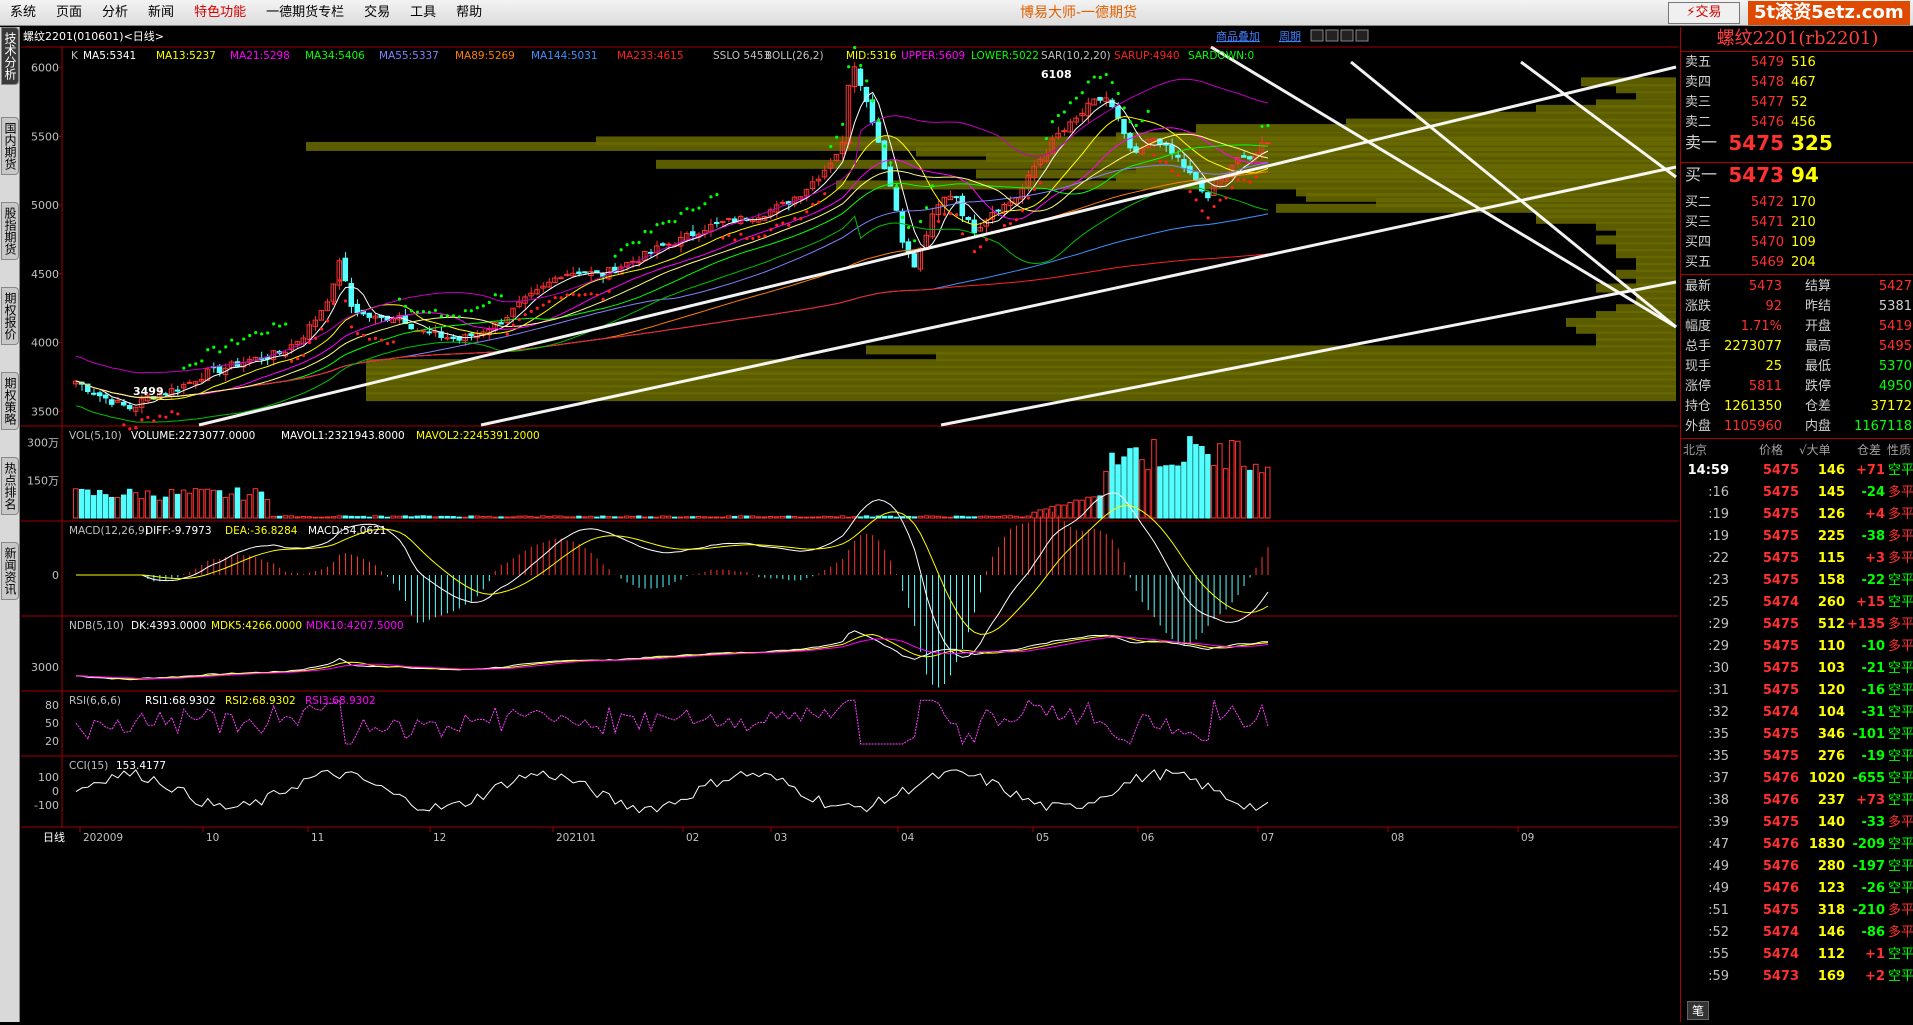 This screenshot has width=1913, height=1025. What do you see at coordinates (1290, 36) in the screenshot?
I see `period-link: 周期` at bounding box center [1290, 36].